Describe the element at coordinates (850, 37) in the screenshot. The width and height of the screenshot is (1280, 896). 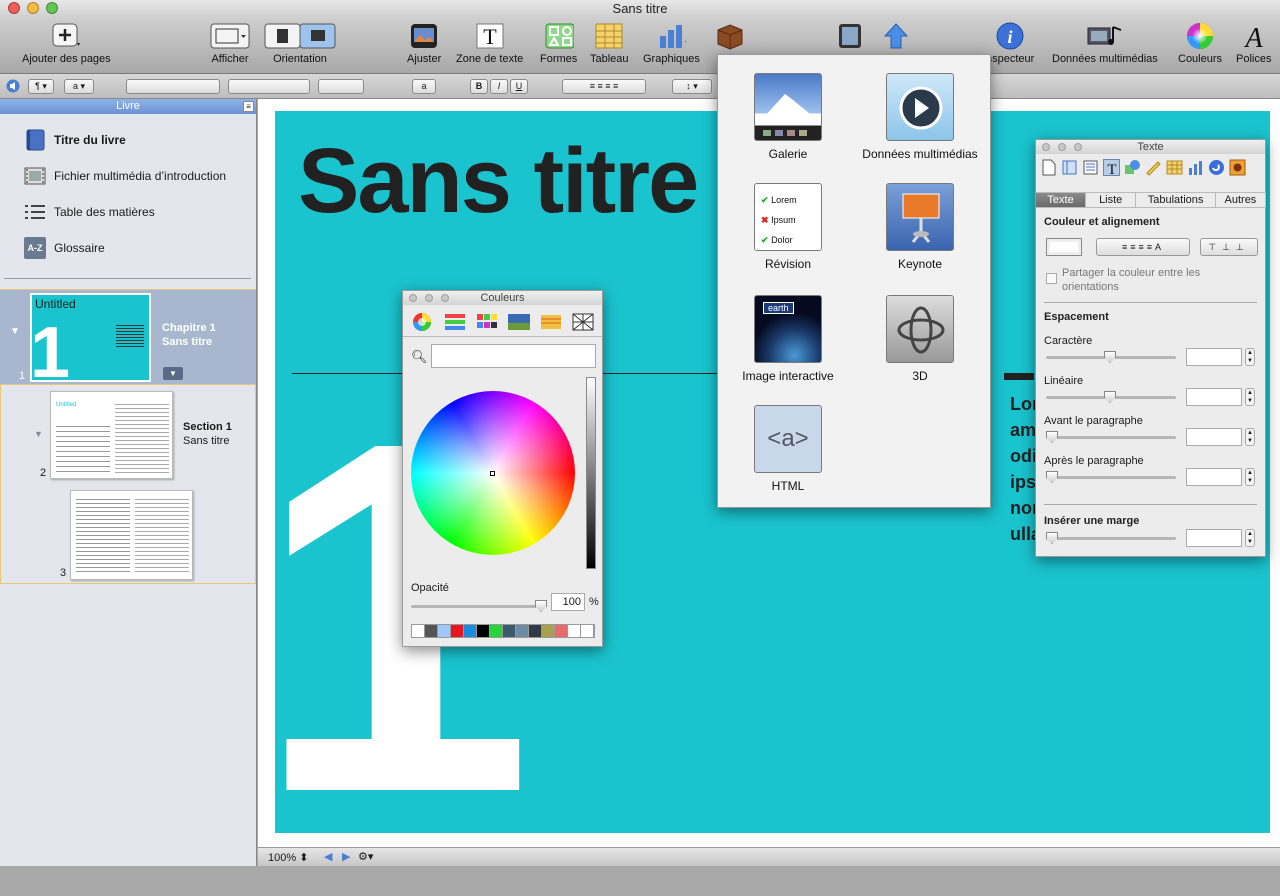
I see `preview-device-button` at that location.